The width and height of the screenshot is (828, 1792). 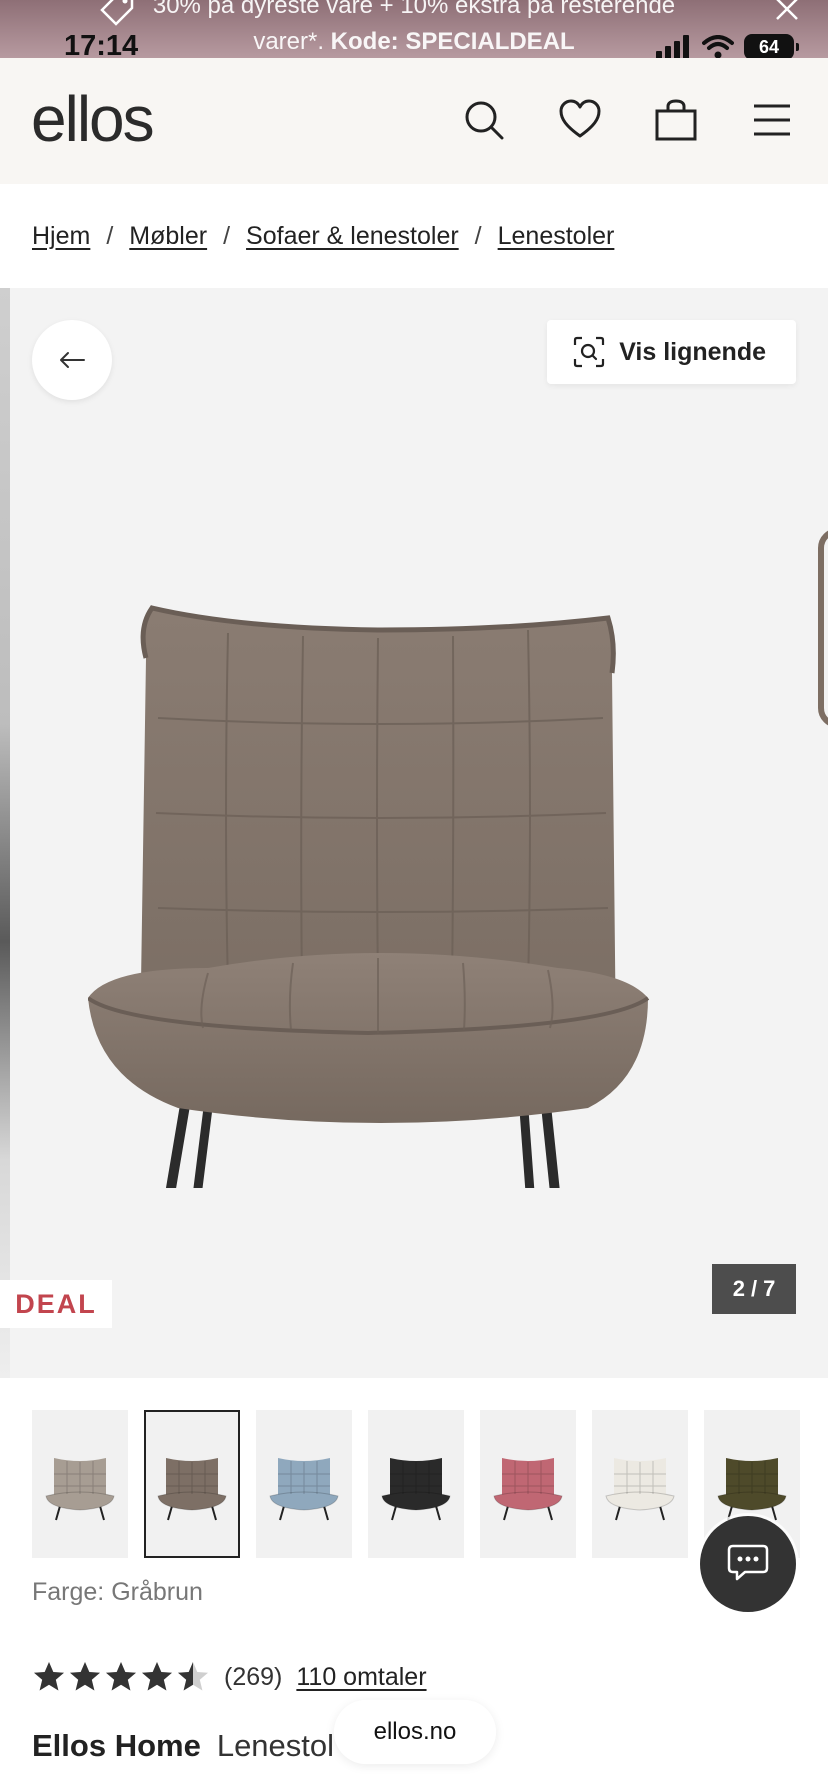 What do you see at coordinates (672, 47) in the screenshot?
I see `signal-icon` at bounding box center [672, 47].